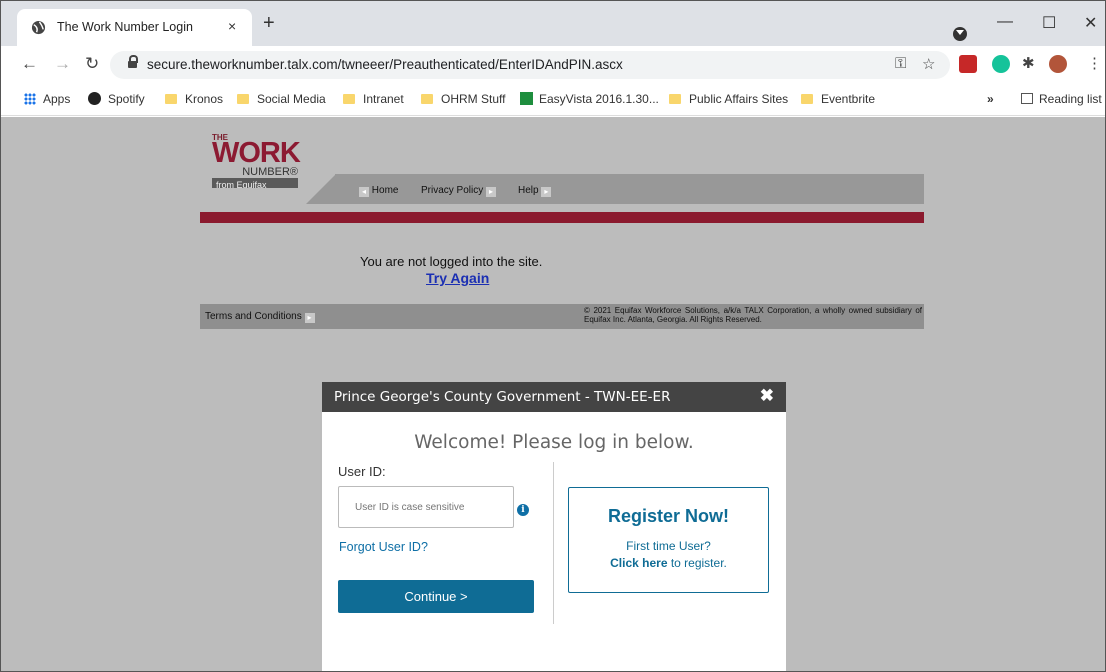 The width and height of the screenshot is (1106, 672). What do you see at coordinates (638, 563) in the screenshot?
I see `click-here-link: Click here` at bounding box center [638, 563].